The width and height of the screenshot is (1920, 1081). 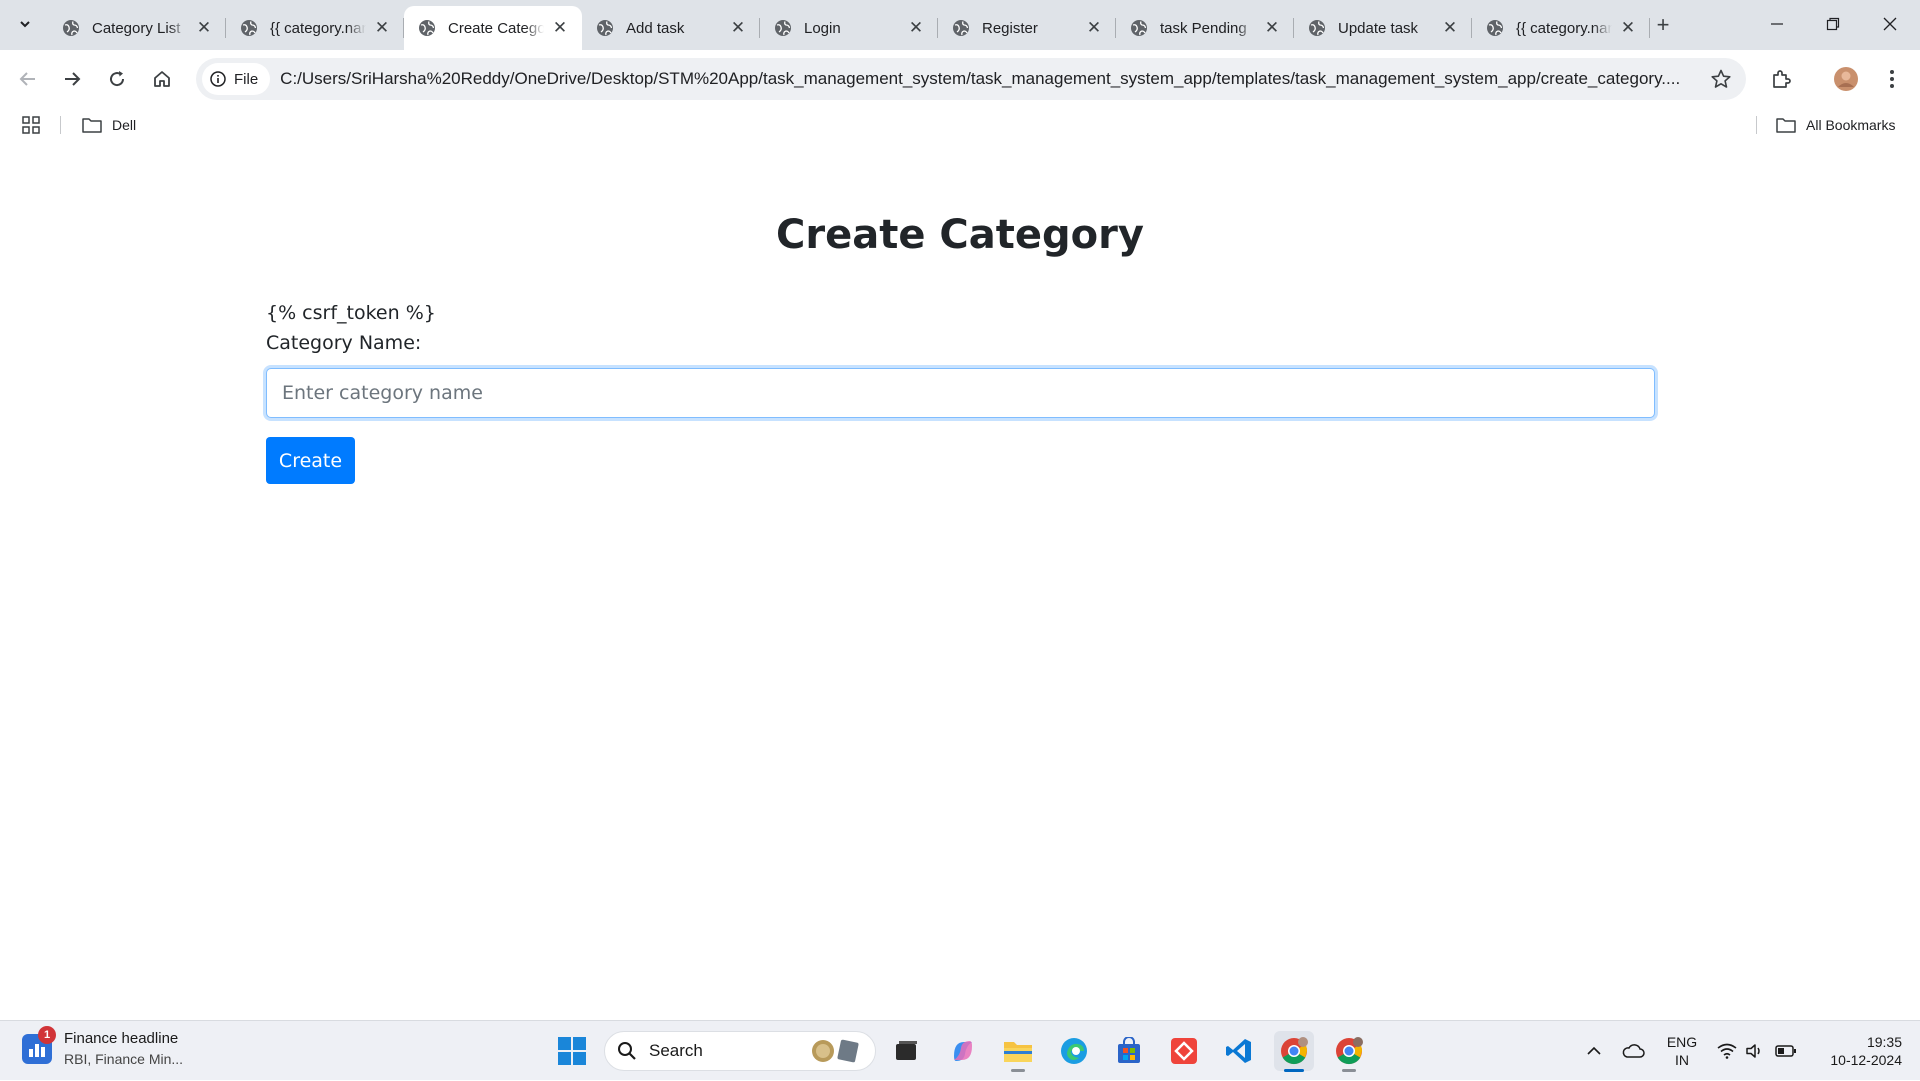 I want to click on search-icon, so click(x=627, y=1051).